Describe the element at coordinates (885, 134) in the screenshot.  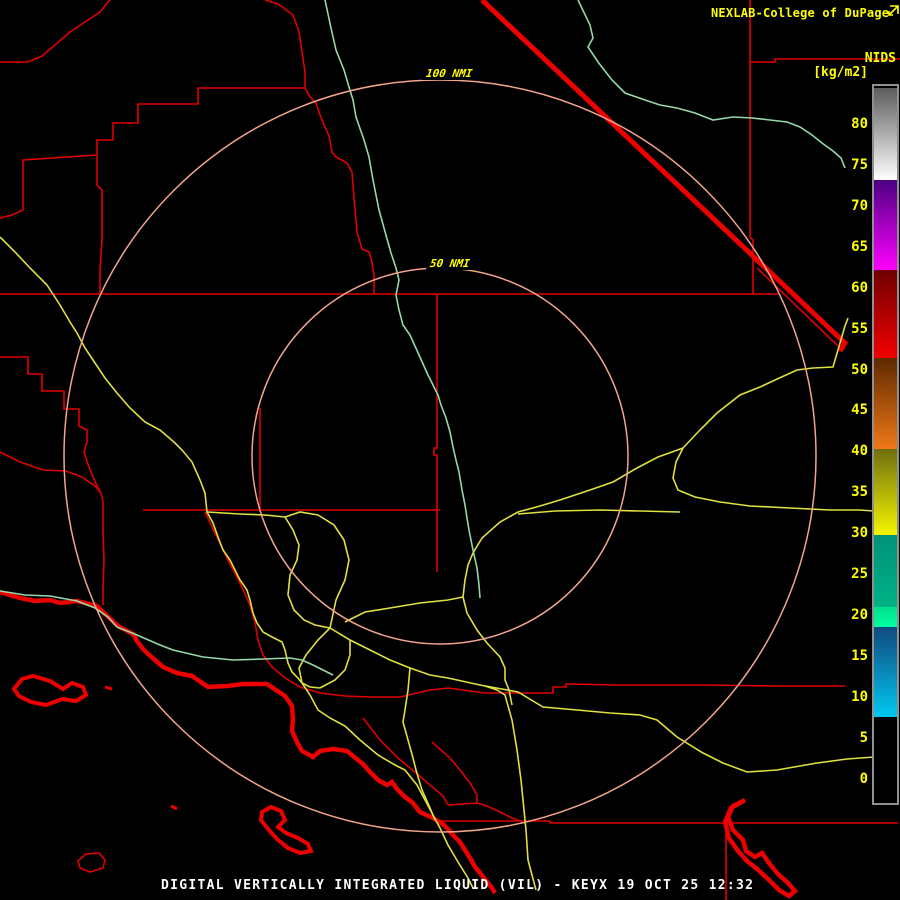
I see `colorbar-segment-gray` at that location.